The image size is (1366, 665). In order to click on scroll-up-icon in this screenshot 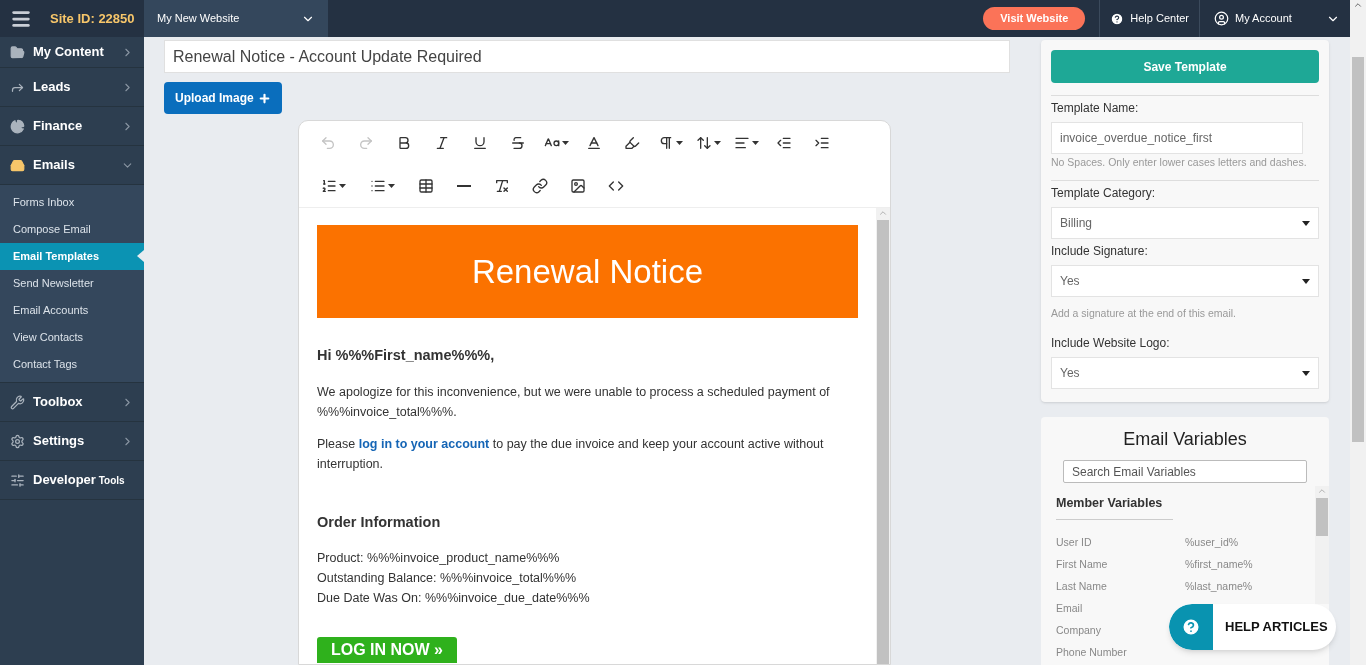, I will do `click(1358, 5)`.